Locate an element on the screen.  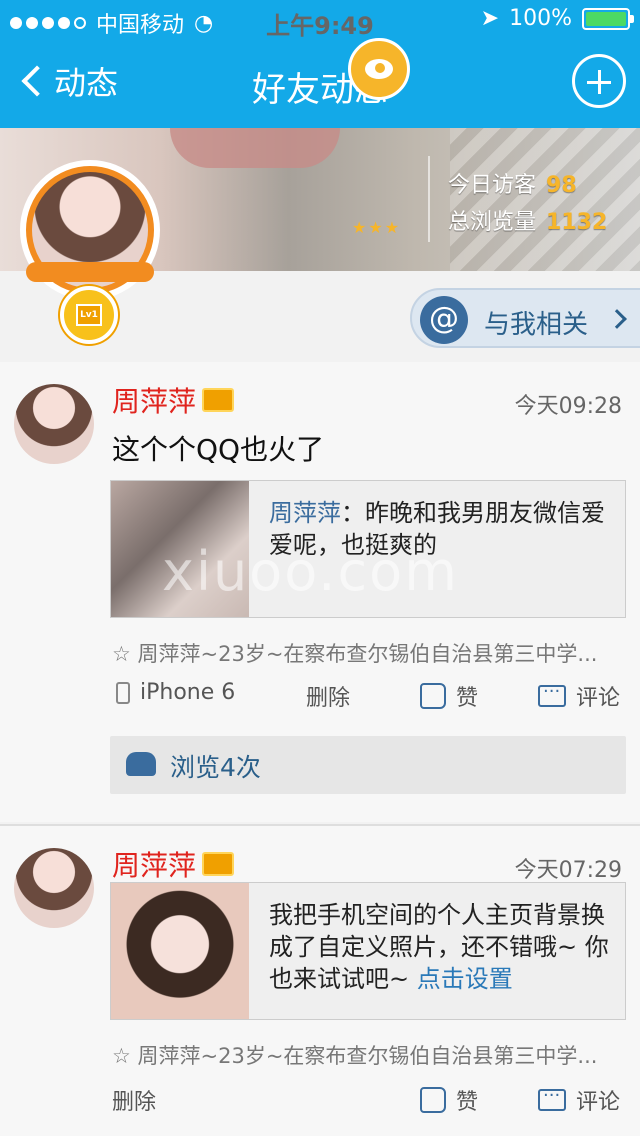
add-button is located at coordinates (599, 81).